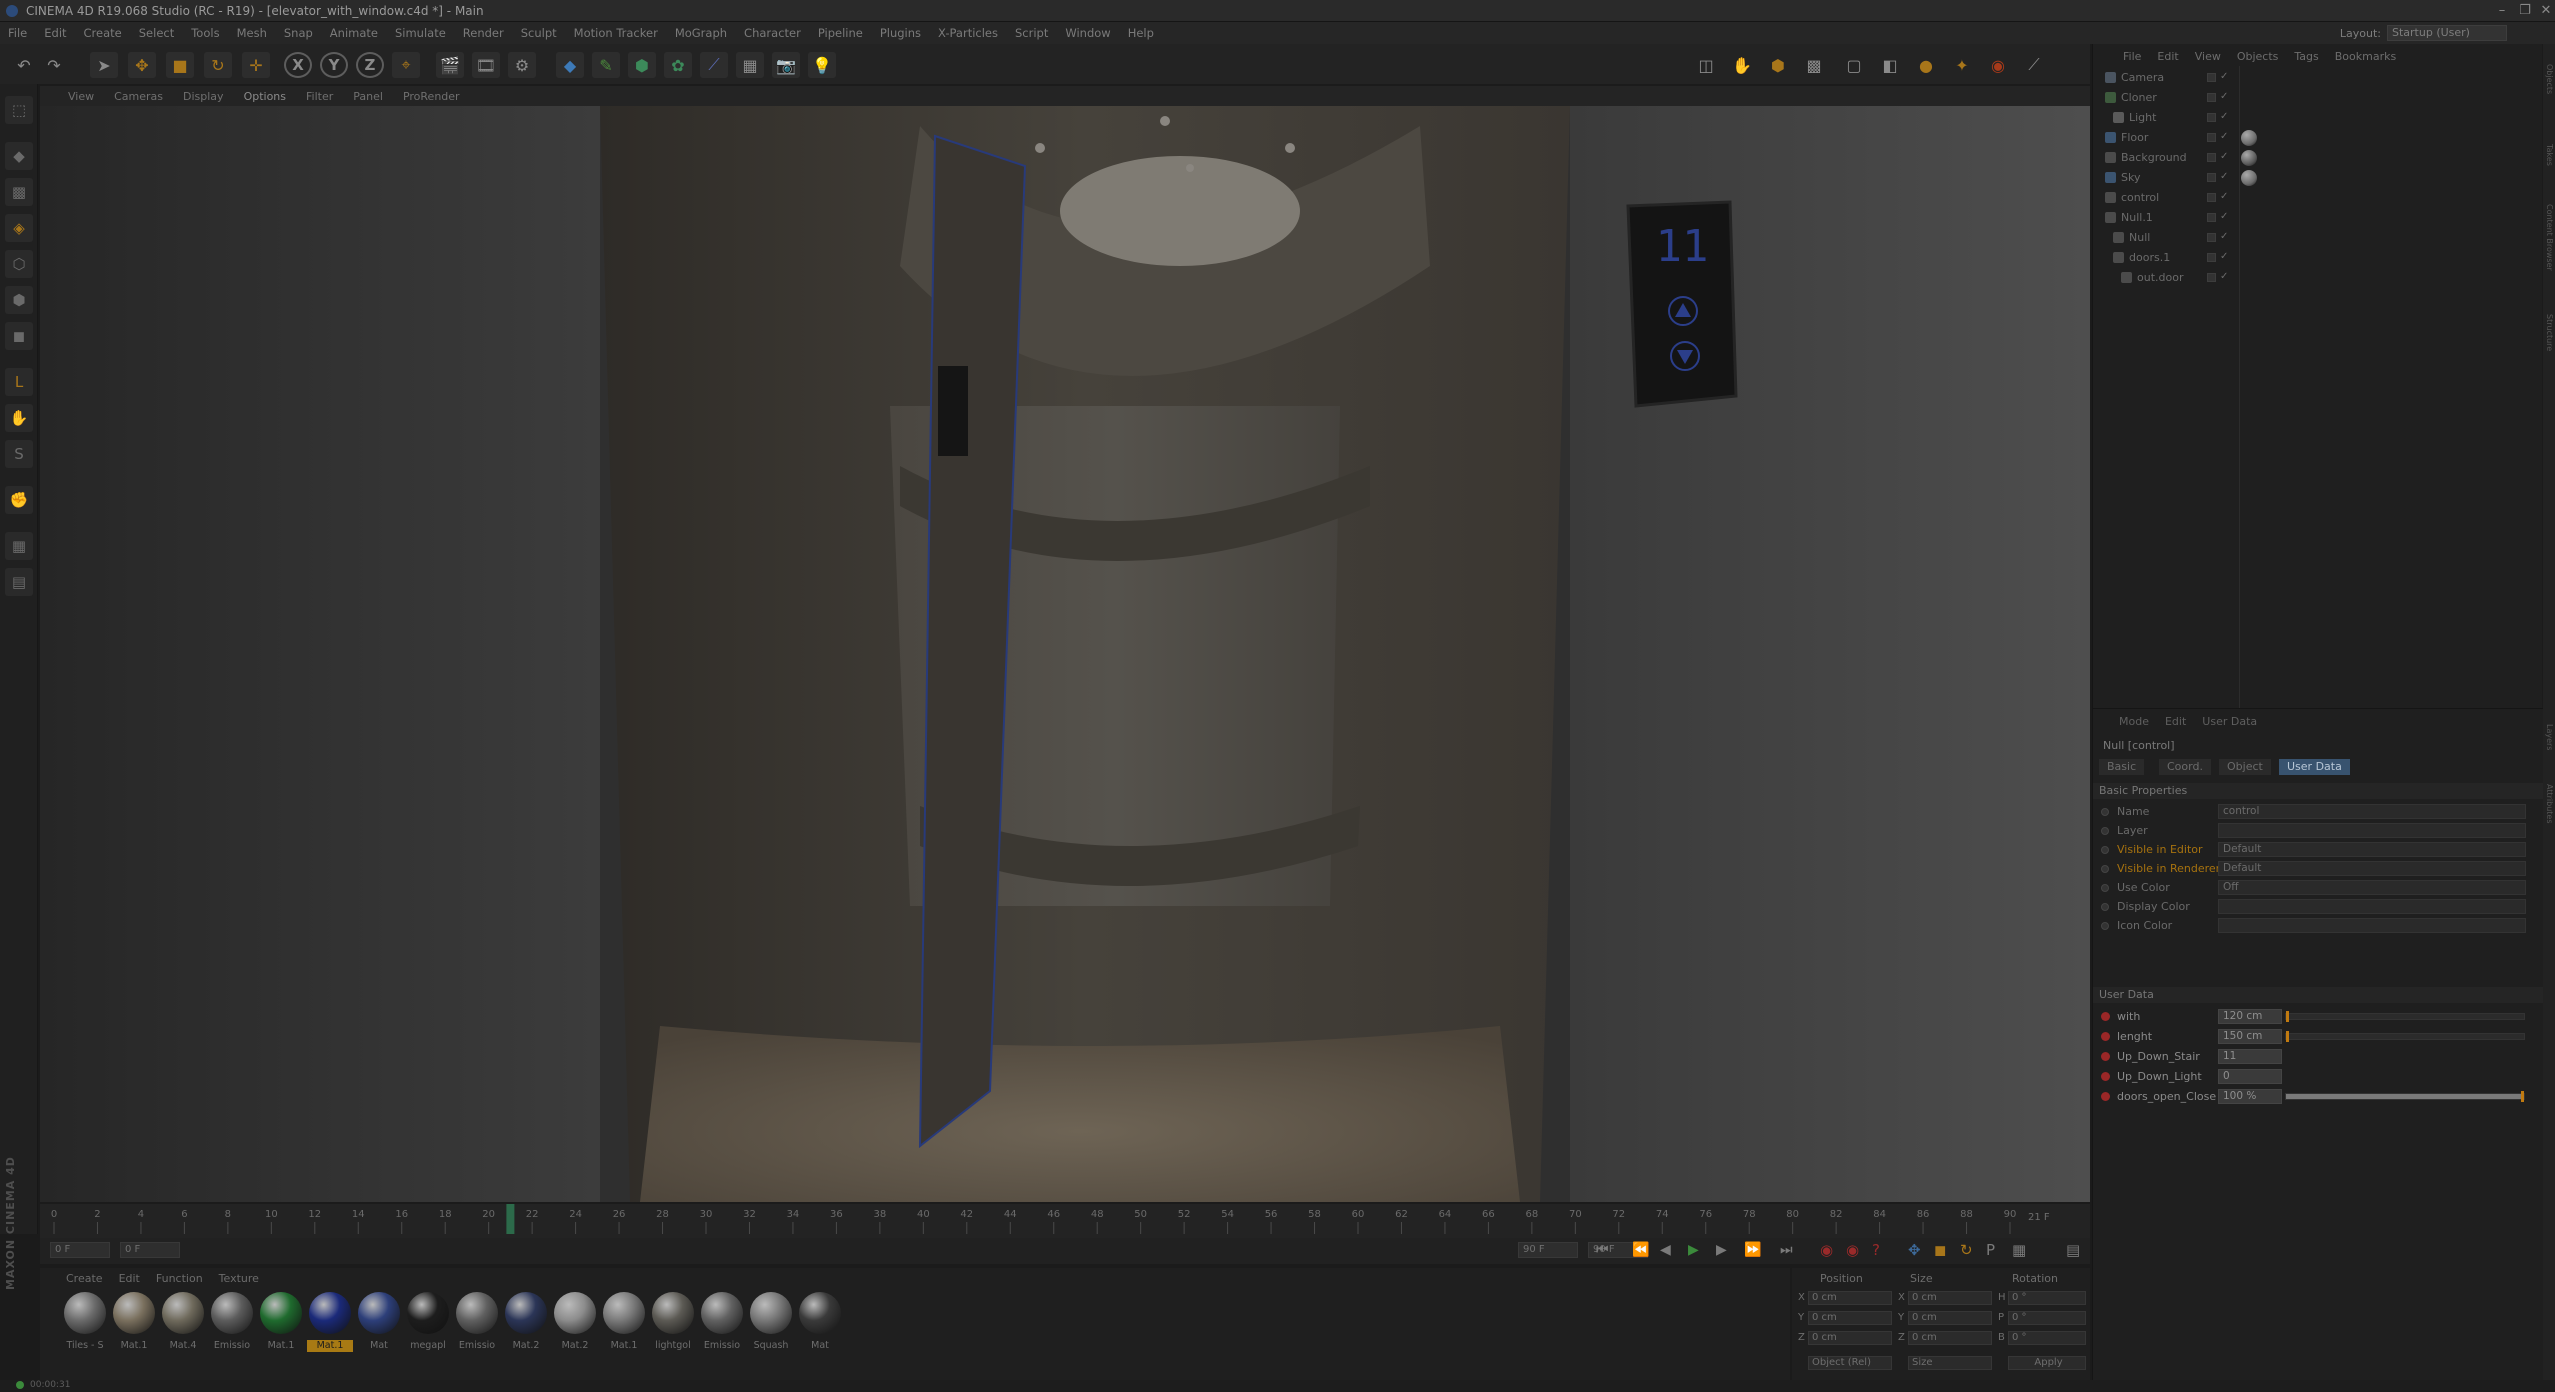  What do you see at coordinates (1962, 65) in the screenshot?
I see `edges-mode-icon: ✦` at bounding box center [1962, 65].